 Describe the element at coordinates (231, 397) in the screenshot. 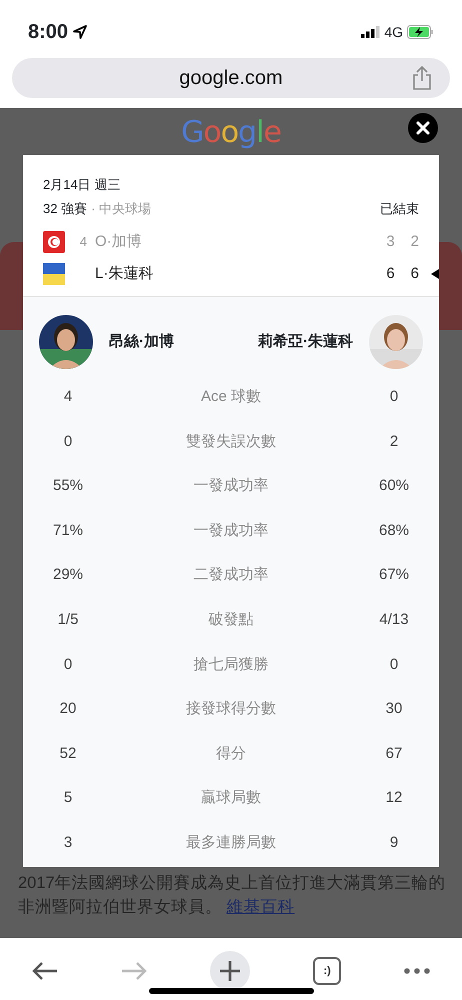

I see `stat-label: Ace 球數` at that location.